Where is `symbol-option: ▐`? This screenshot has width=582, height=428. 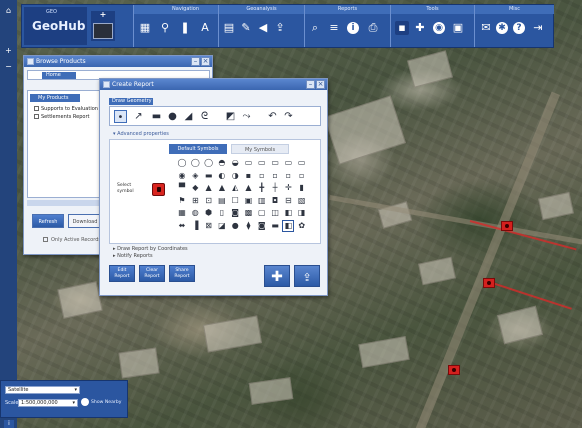
symbol-option: ▐ is located at coordinates (195, 226).